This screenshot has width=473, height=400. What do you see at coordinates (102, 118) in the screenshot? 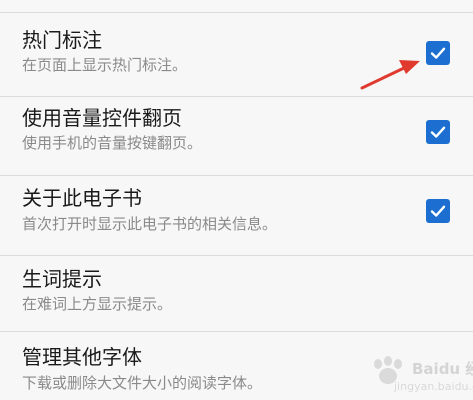
I see `setting-title: 使用音量控件翻页` at bounding box center [102, 118].